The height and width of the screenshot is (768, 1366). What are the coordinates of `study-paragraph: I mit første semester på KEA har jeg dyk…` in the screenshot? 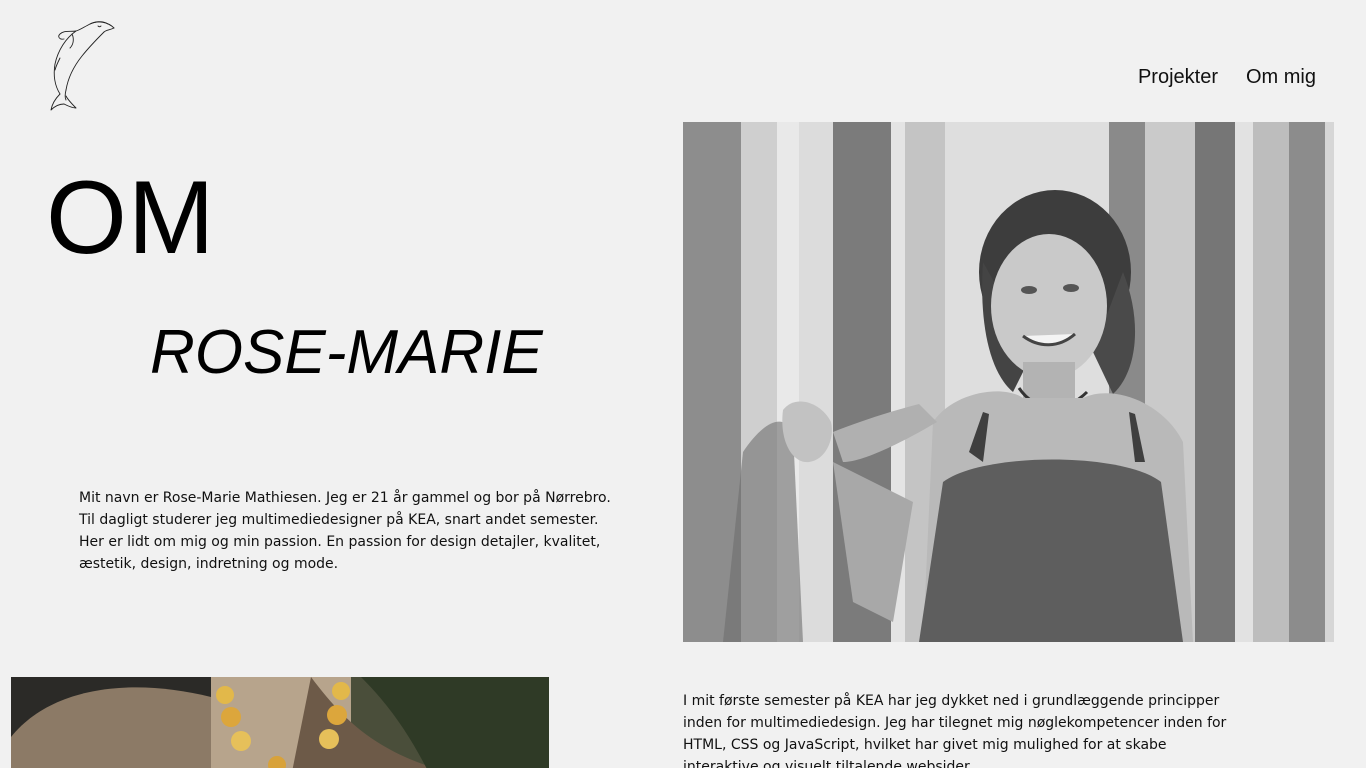 It's located at (955, 730).